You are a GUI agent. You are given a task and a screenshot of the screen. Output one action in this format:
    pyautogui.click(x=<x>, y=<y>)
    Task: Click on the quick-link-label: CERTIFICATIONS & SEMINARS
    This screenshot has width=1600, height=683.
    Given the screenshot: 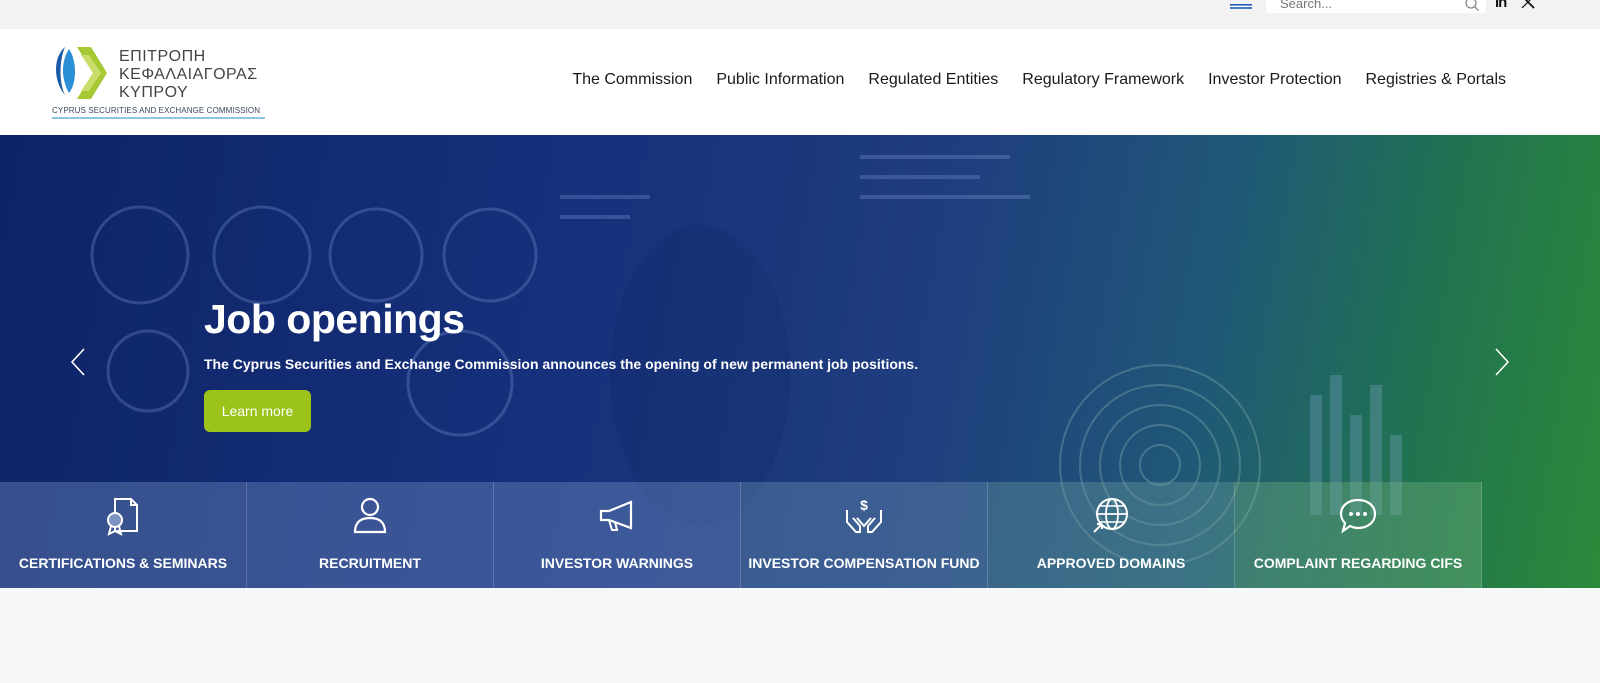 What is the action you would take?
    pyautogui.click(x=123, y=563)
    